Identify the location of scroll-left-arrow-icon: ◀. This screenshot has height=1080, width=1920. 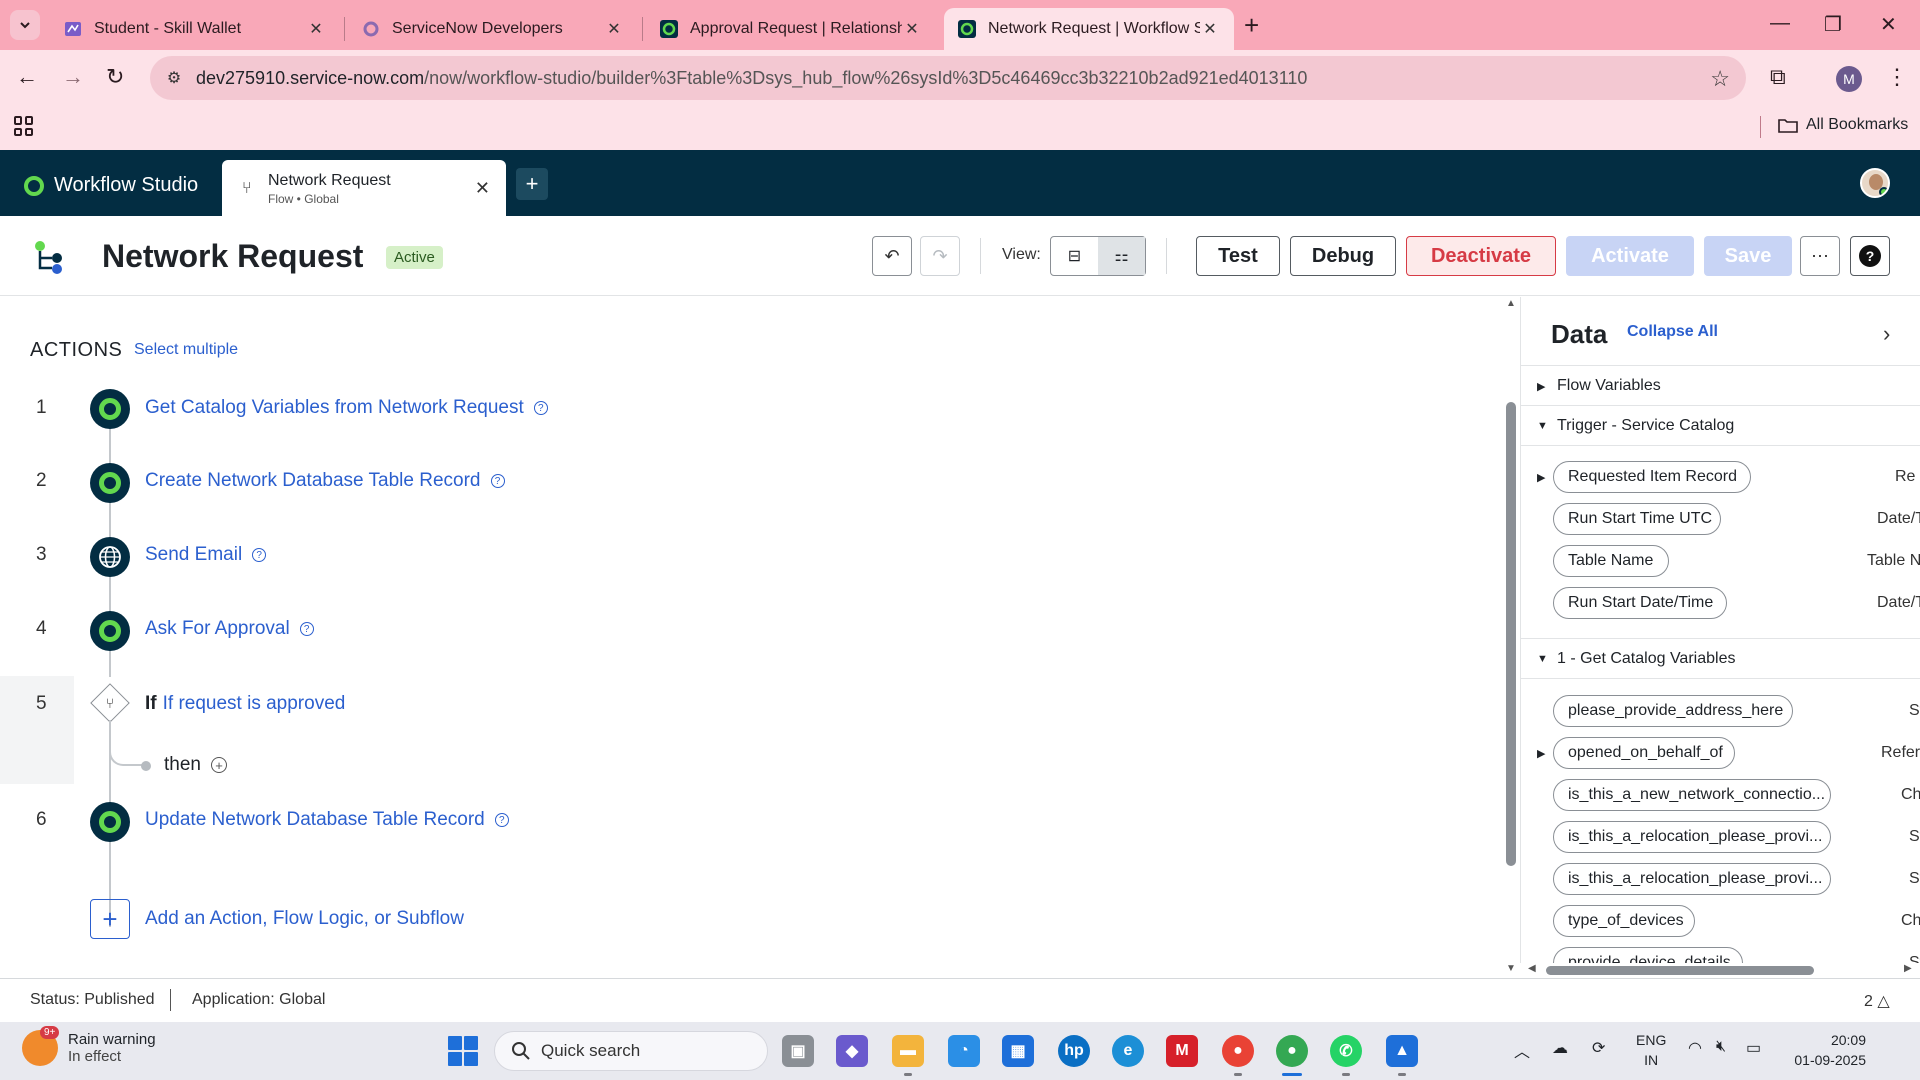
(1532, 968).